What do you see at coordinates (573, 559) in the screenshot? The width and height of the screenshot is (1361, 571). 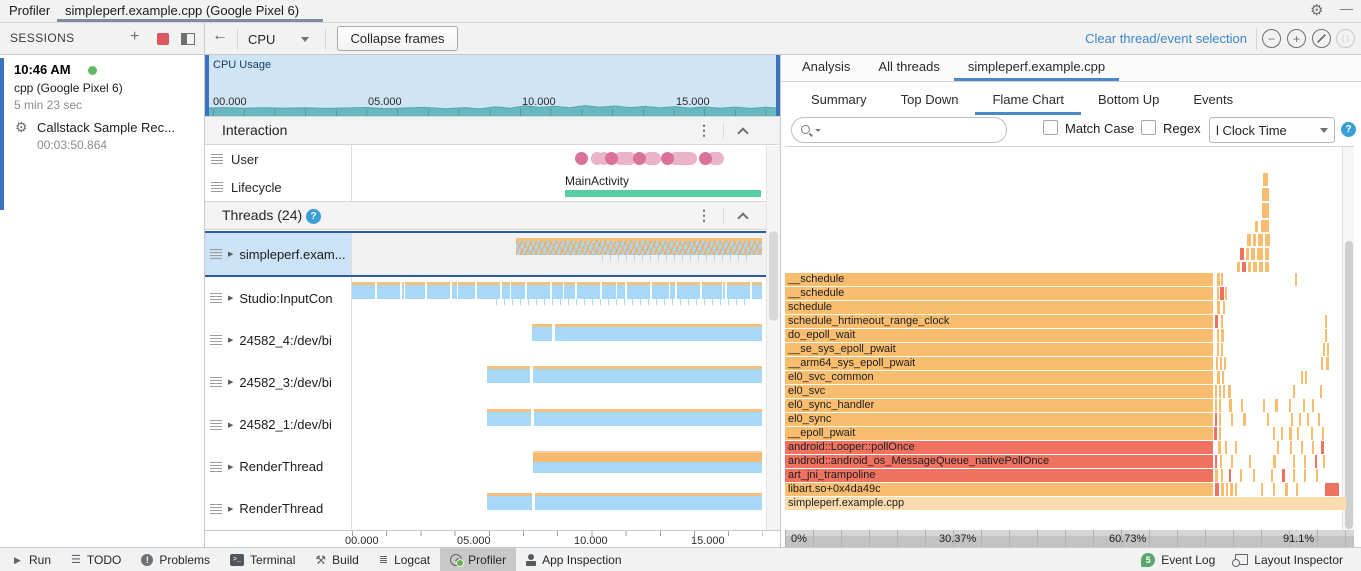 I see `status-item-app-inspection: App Inspection` at bounding box center [573, 559].